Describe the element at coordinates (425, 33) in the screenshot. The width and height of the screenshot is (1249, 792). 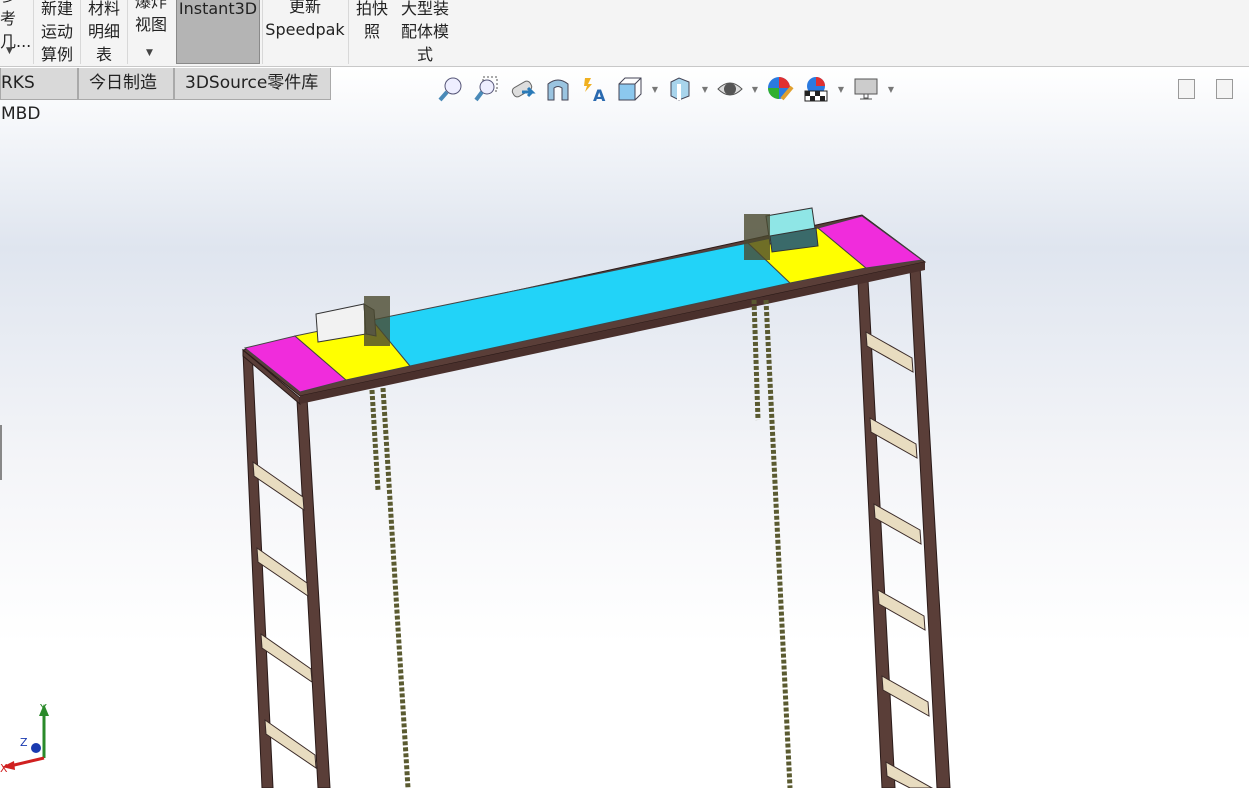
I see `large-assembly-mode-button: 大型装 配体模 式` at that location.